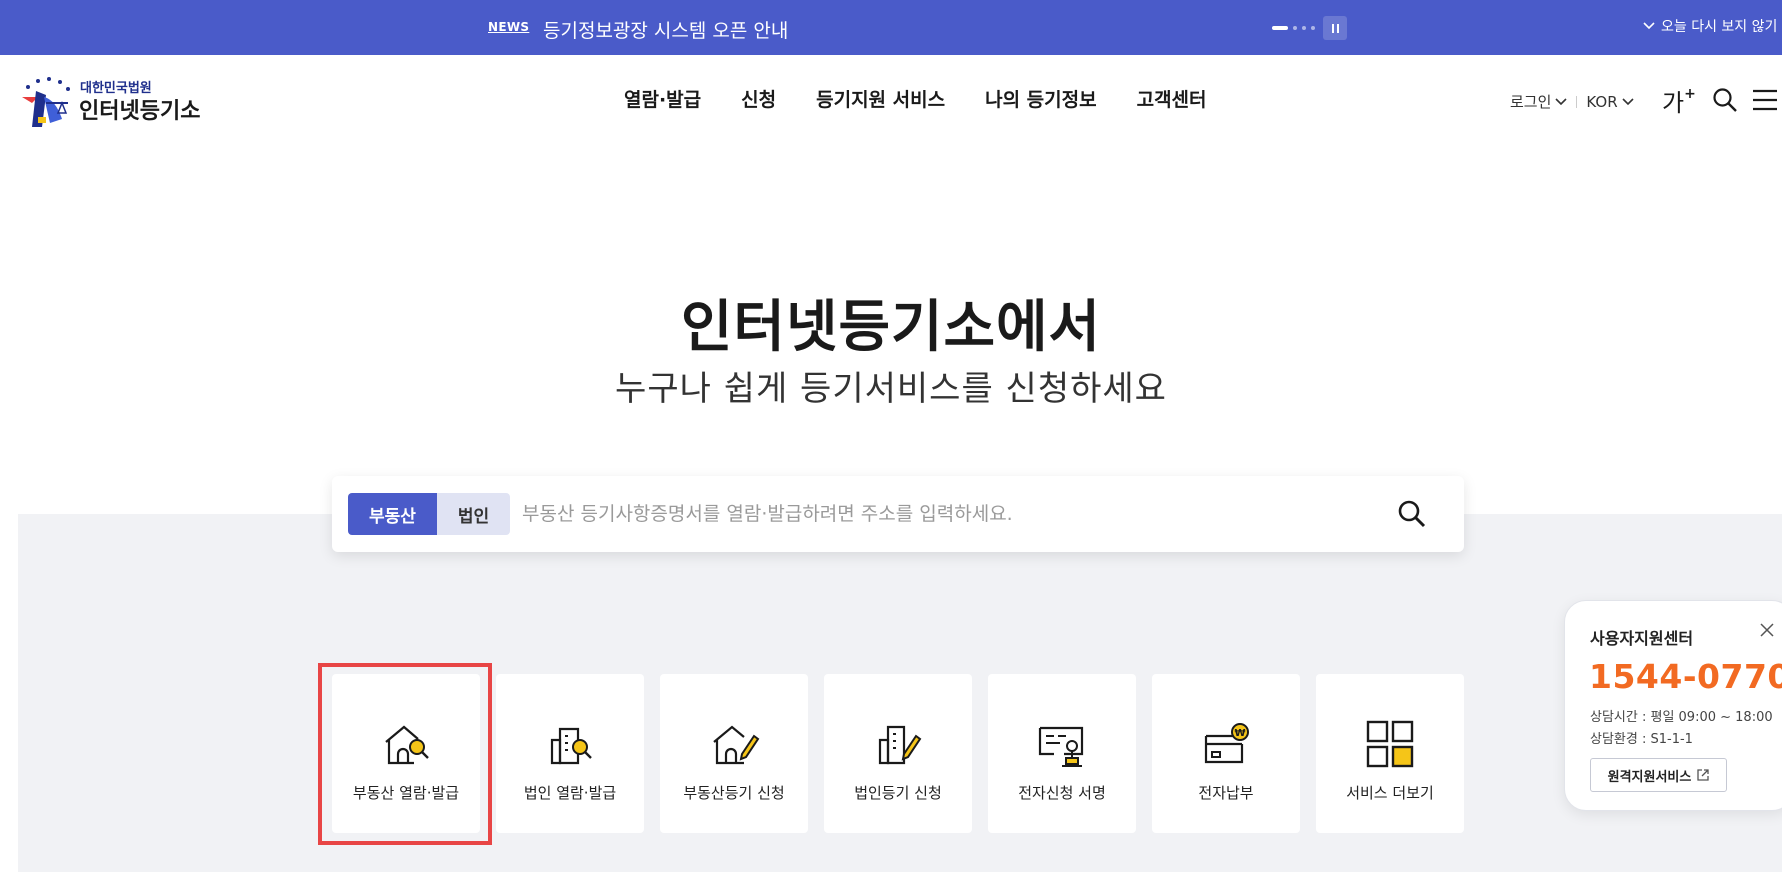  What do you see at coordinates (1641, 739) in the screenshot?
I see `support-env: 상담환경 : S1-1-1` at bounding box center [1641, 739].